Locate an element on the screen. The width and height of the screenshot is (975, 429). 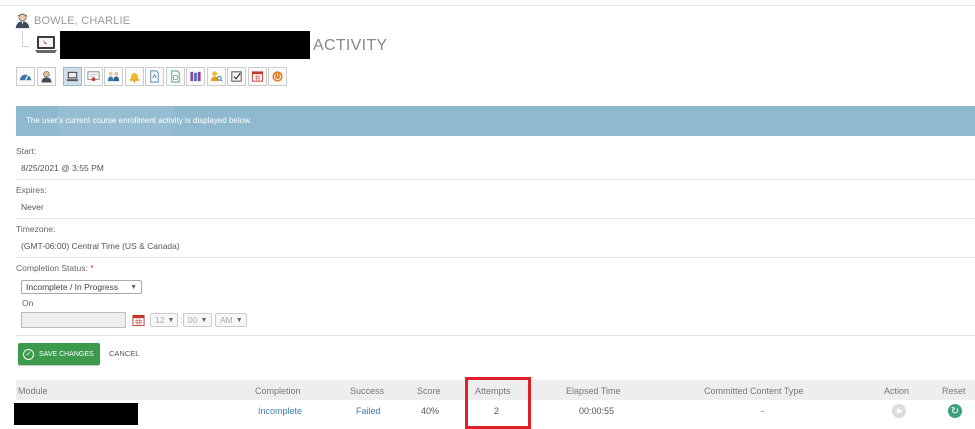
hour-value: 12 is located at coordinates (160, 320).